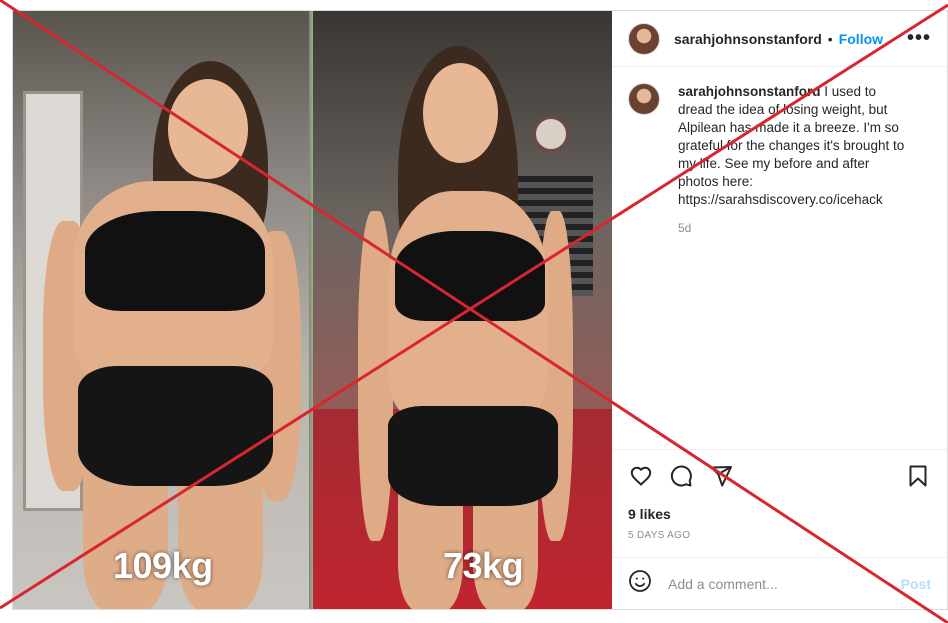 This screenshot has height=623, width=948. I want to click on emoji-icon, so click(640, 583).